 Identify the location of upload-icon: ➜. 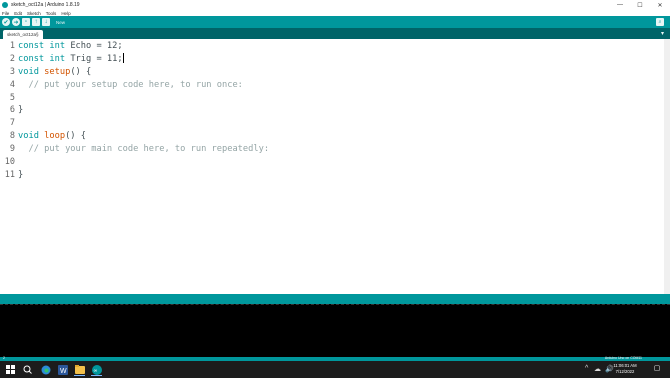
(16, 22).